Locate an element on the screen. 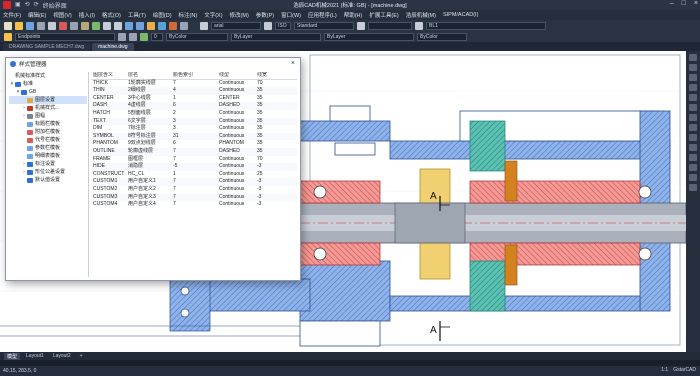 Image resolution: width=700 pixels, height=376 pixels. table-row: CONSTRUCT HC_CL 1 Continuous 25 is located at coordinates (194, 175).